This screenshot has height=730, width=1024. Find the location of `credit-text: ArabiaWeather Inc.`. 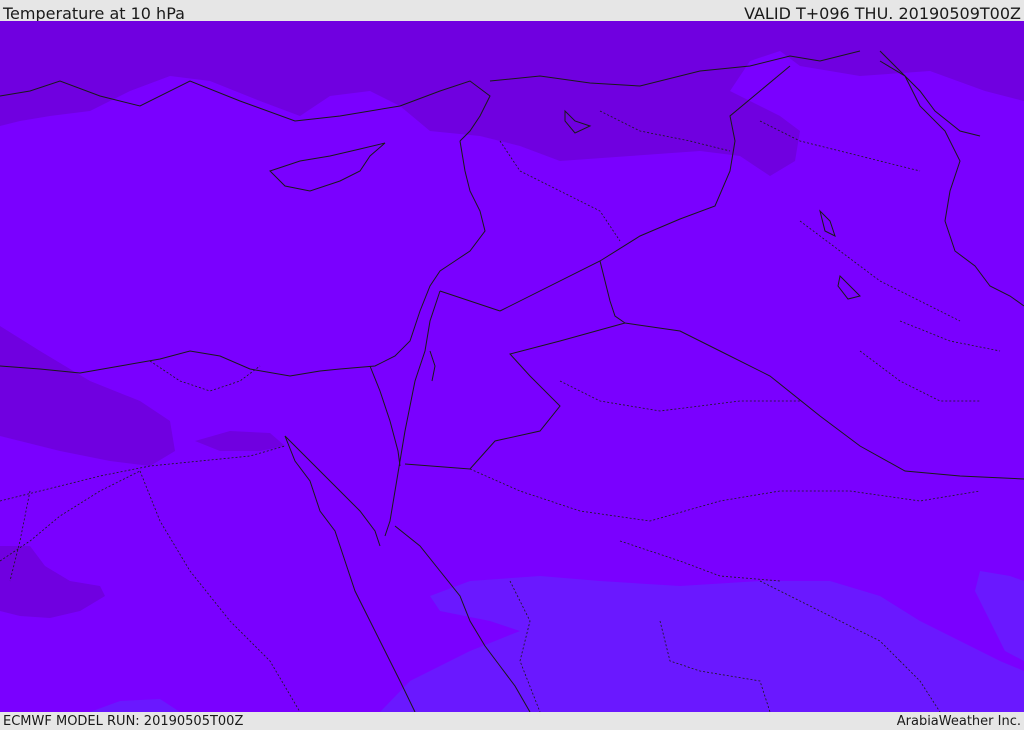

credit-text: ArabiaWeather Inc. is located at coordinates (958, 721).